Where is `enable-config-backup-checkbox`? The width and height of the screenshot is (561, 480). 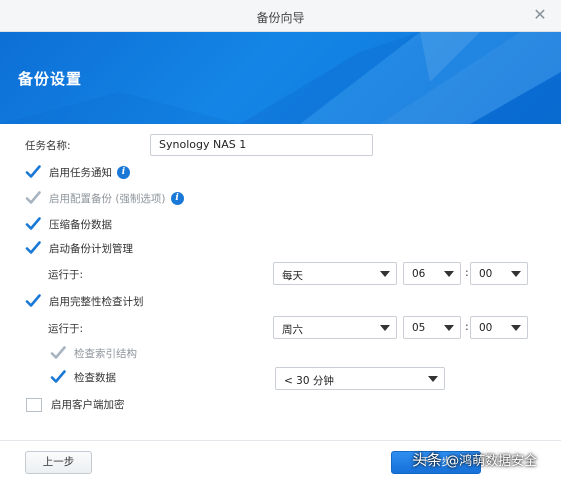
enable-config-backup-checkbox is located at coordinates (33, 198).